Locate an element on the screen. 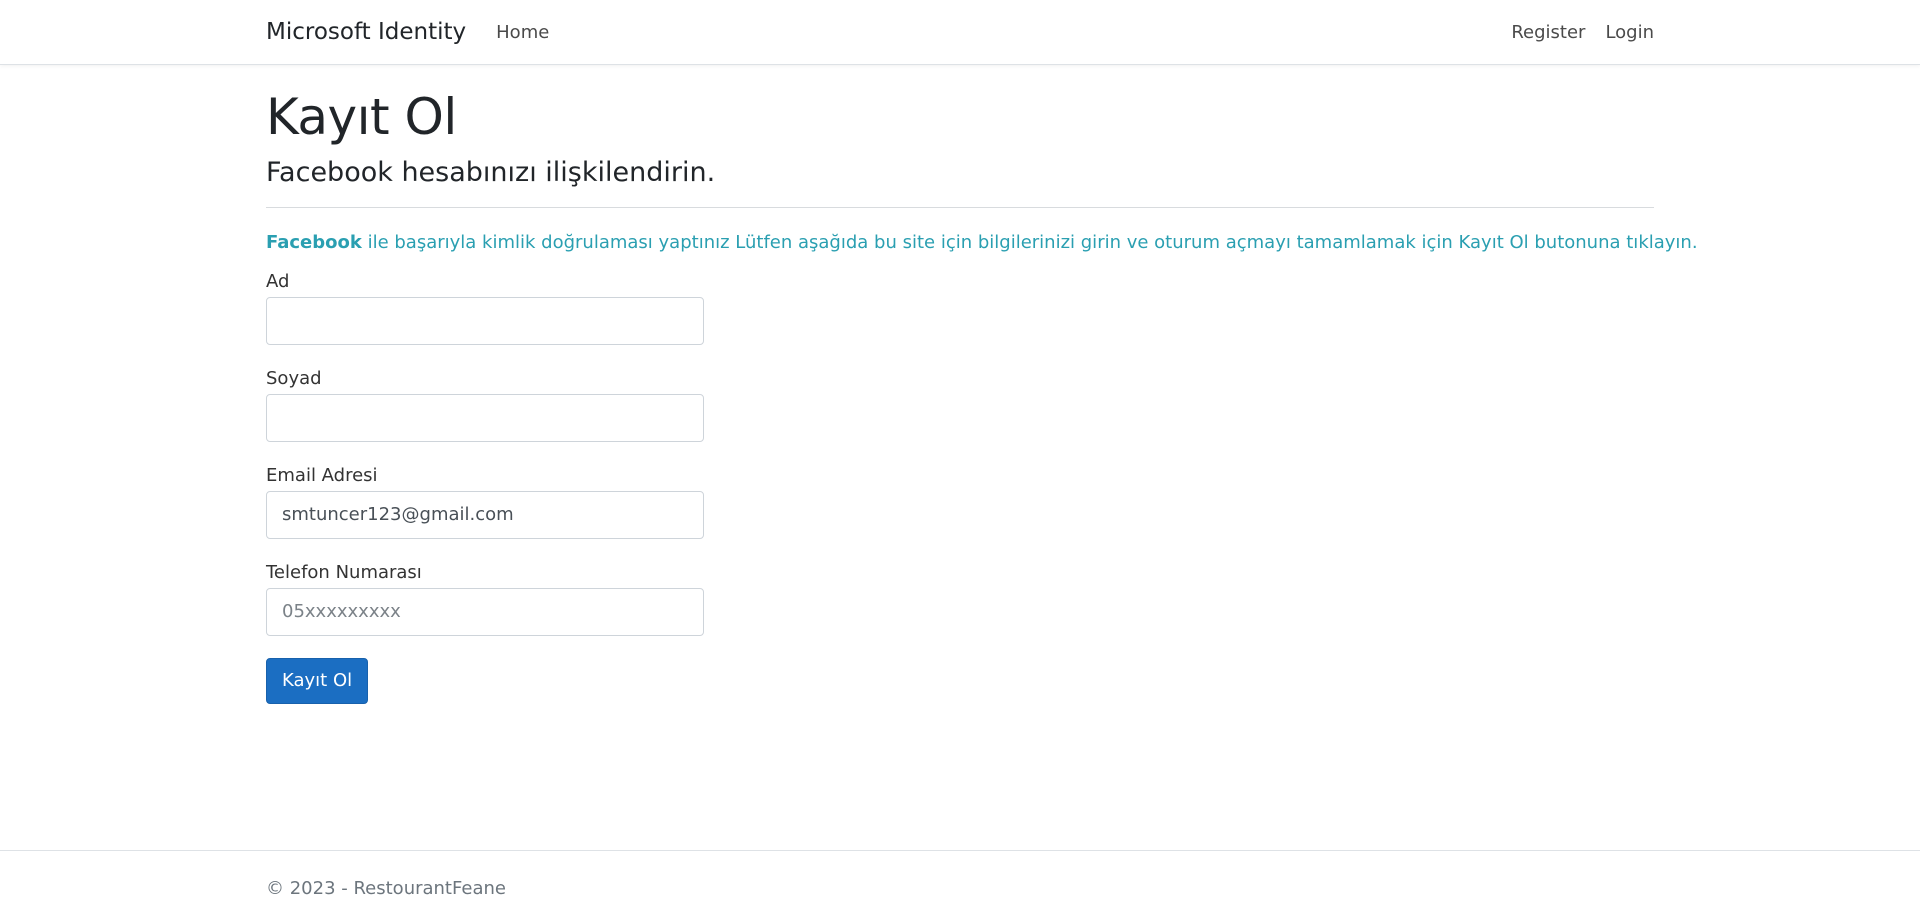 The height and width of the screenshot is (922, 1920). divider is located at coordinates (960, 207).